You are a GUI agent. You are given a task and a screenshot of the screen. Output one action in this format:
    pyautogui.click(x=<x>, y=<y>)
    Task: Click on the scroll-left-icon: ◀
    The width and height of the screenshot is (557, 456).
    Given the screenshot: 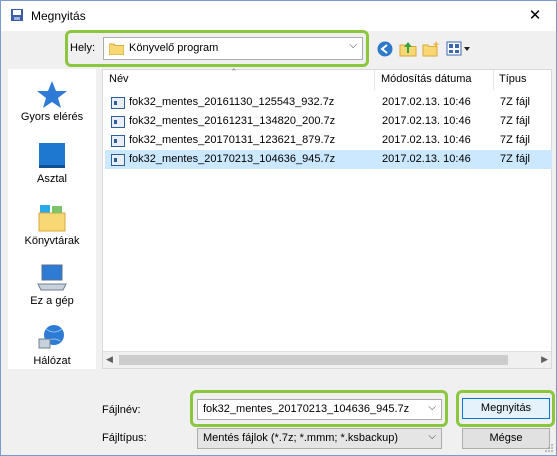 What is the action you would take?
    pyautogui.click(x=109, y=359)
    